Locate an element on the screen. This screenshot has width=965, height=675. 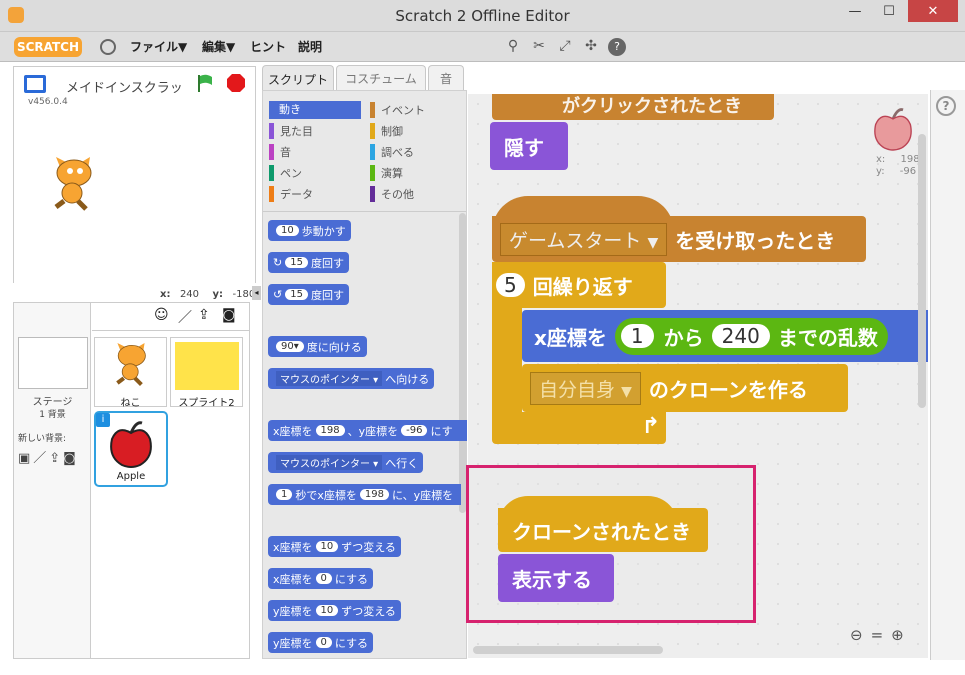
random-from-input: 1 is located at coordinates (637, 336).